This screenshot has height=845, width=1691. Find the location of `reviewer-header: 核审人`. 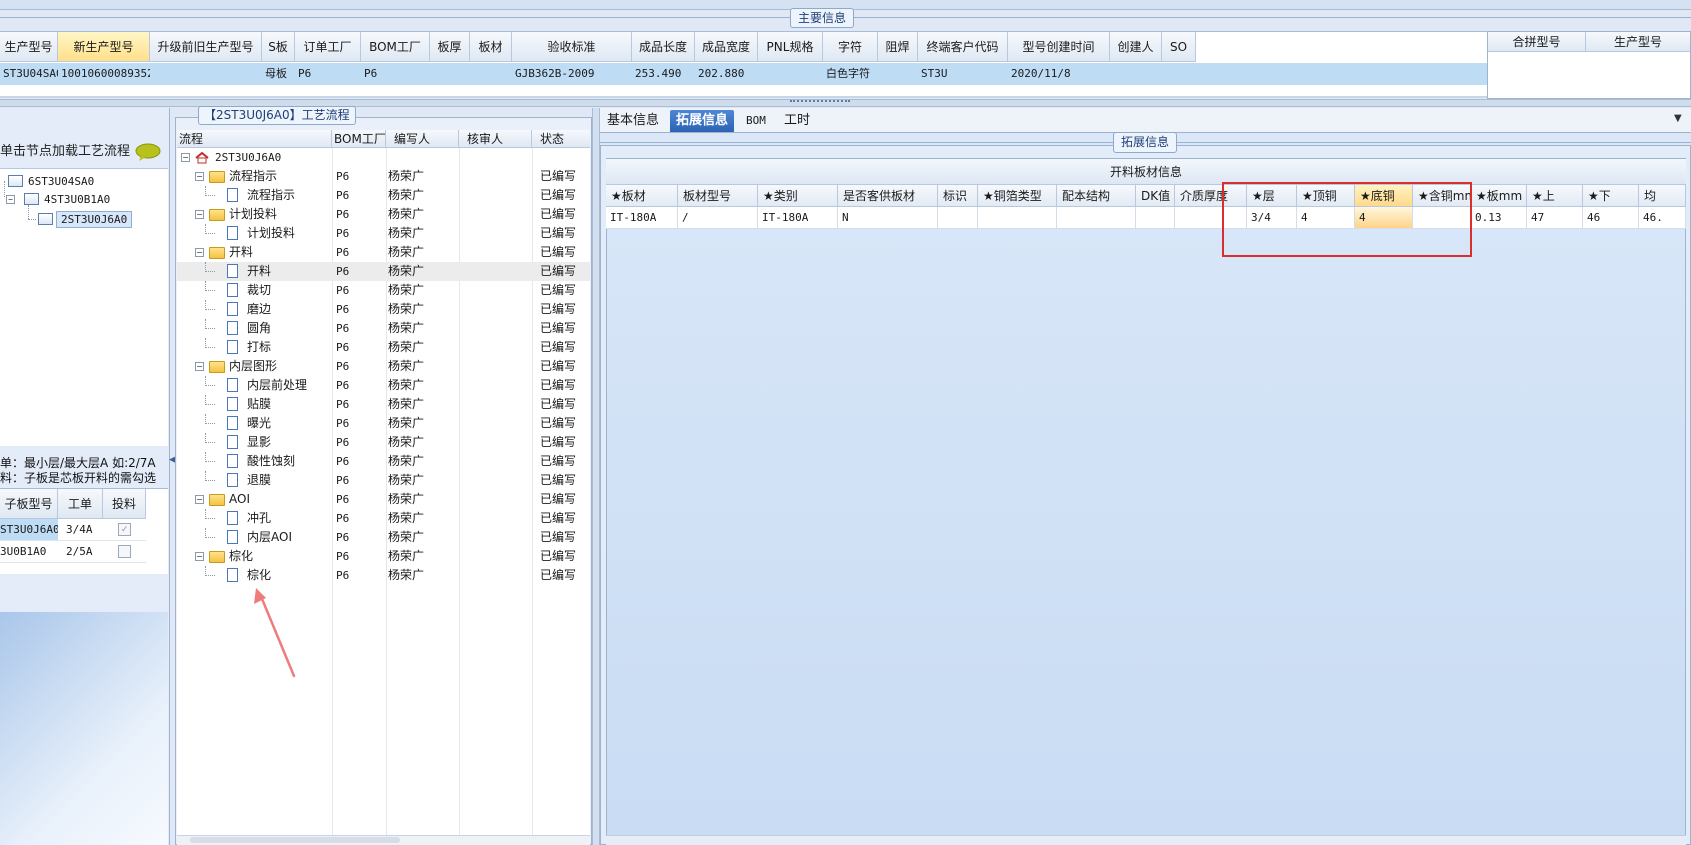

reviewer-header: 核审人 is located at coordinates (495, 139).